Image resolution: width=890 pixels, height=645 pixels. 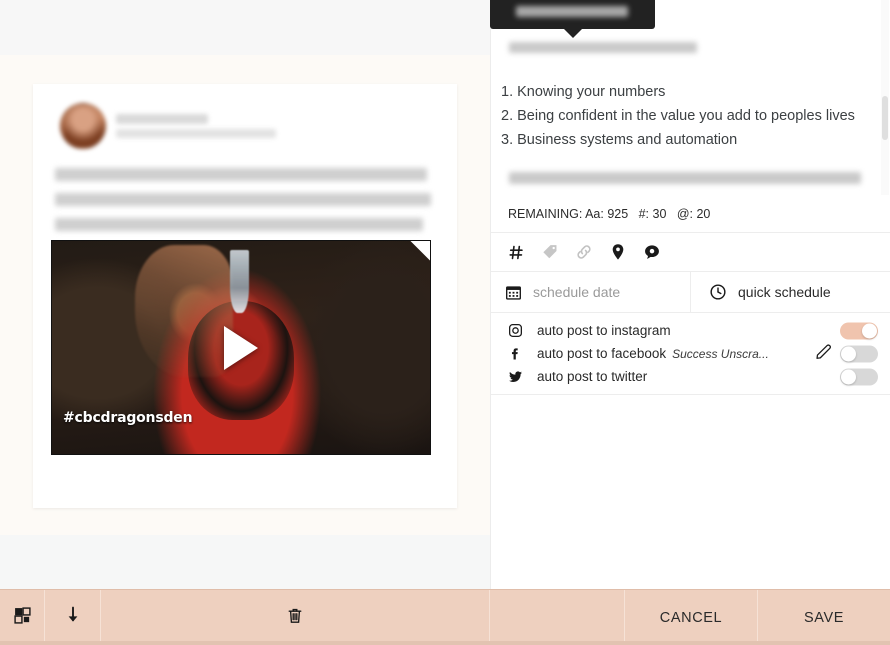 What do you see at coordinates (718, 292) in the screenshot?
I see `clock-icon` at bounding box center [718, 292].